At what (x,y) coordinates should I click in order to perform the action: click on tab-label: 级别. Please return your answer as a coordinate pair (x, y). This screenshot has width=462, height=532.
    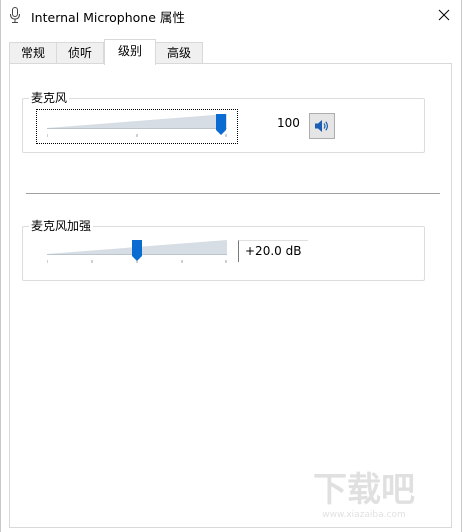
    Looking at the image, I should click on (129, 51).